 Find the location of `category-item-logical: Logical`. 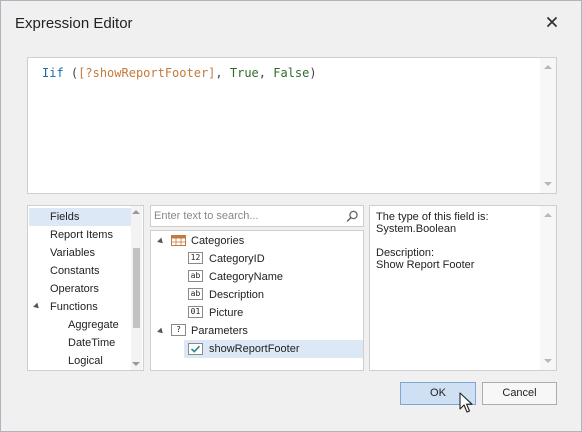

category-item-logical: Logical is located at coordinates (66, 361).